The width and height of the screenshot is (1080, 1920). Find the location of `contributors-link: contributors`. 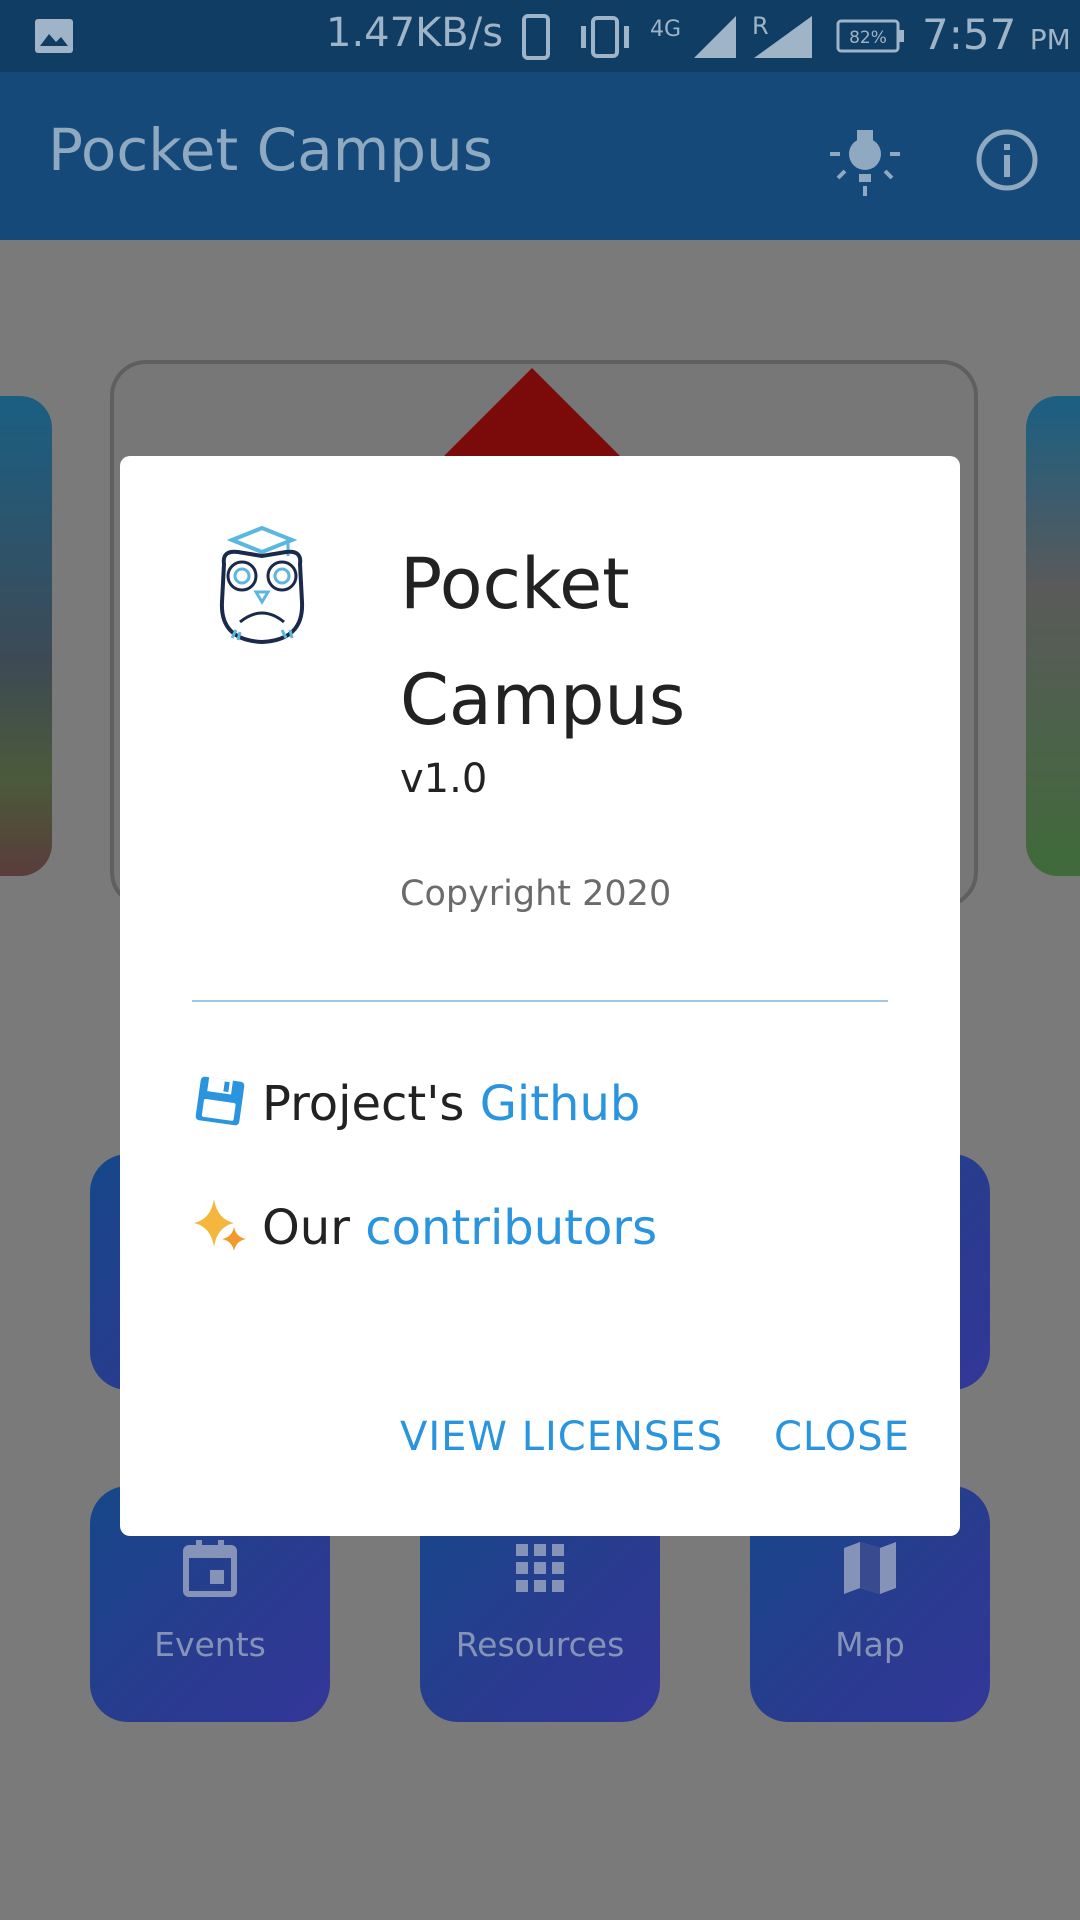

contributors-link: contributors is located at coordinates (511, 1228).